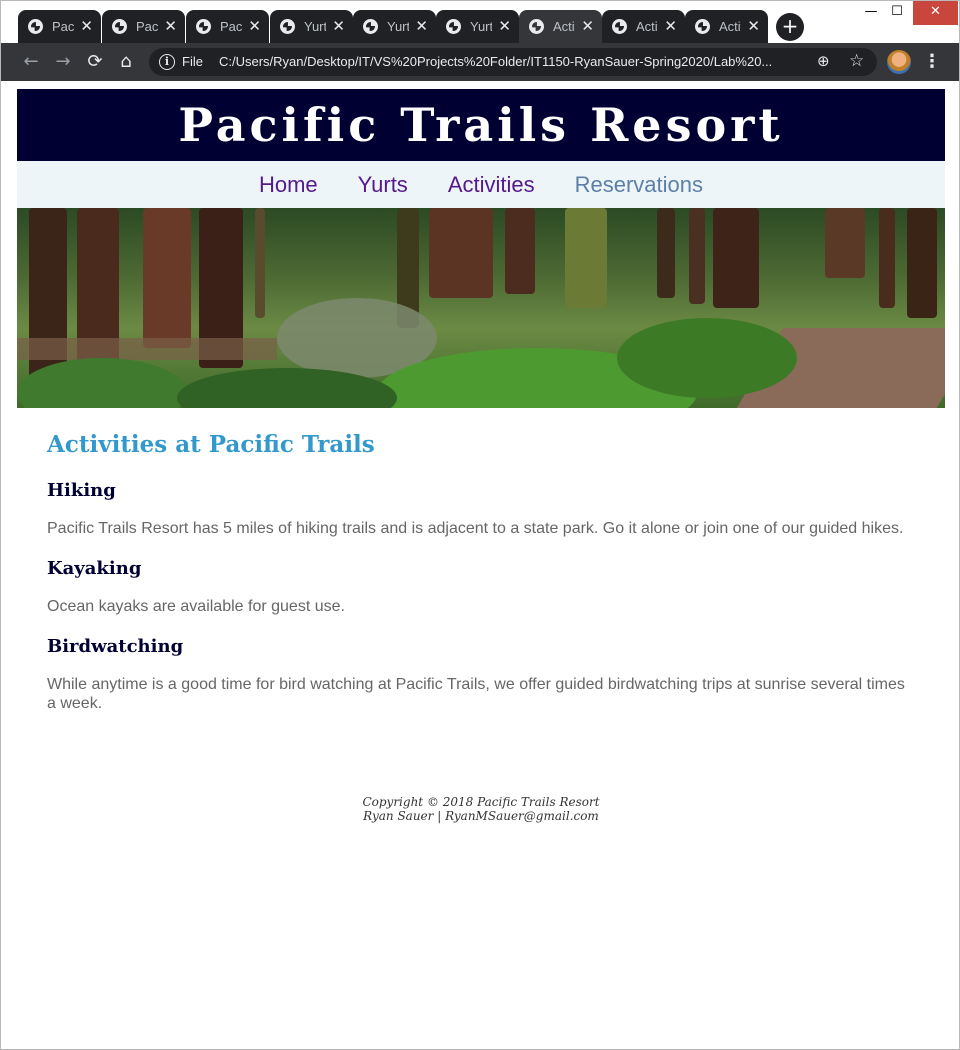 The height and width of the screenshot is (1050, 960). I want to click on section-heading-kayaking: Kayaking, so click(94, 568).